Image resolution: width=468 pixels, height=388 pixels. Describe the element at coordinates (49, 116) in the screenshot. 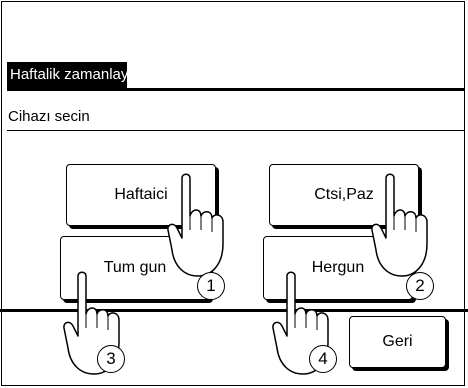

I see `select-device-prompt: Cihazı secin` at that location.